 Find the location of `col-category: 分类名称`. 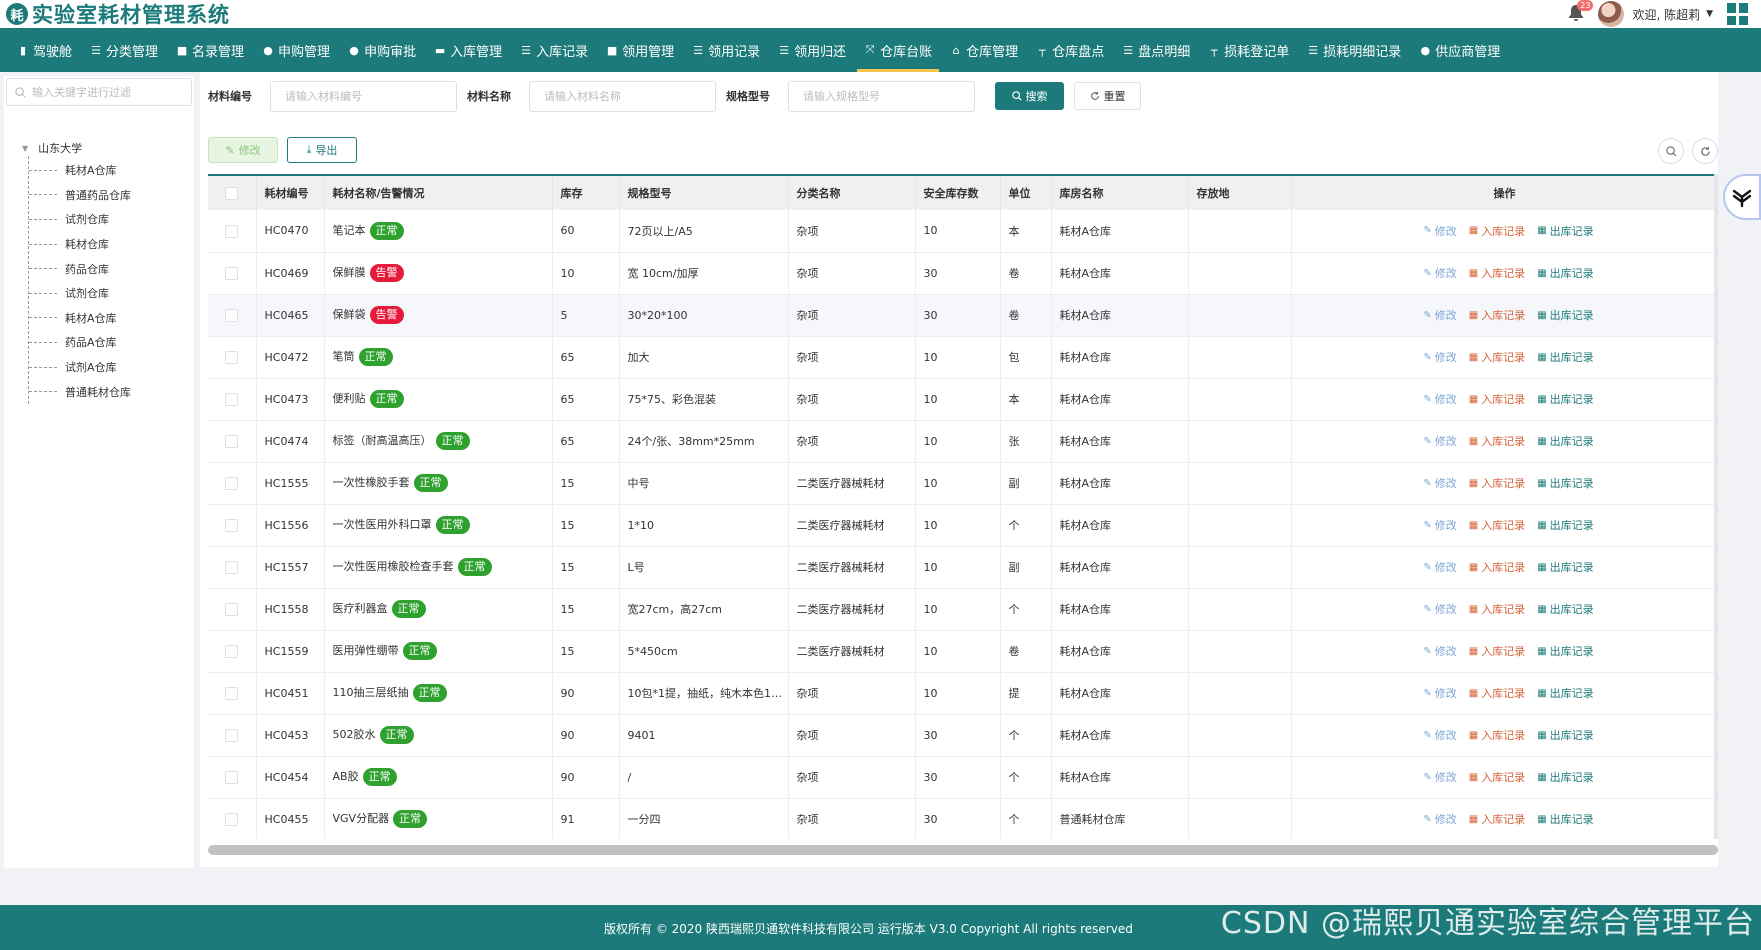

col-category: 分类名称 is located at coordinates (852, 193).